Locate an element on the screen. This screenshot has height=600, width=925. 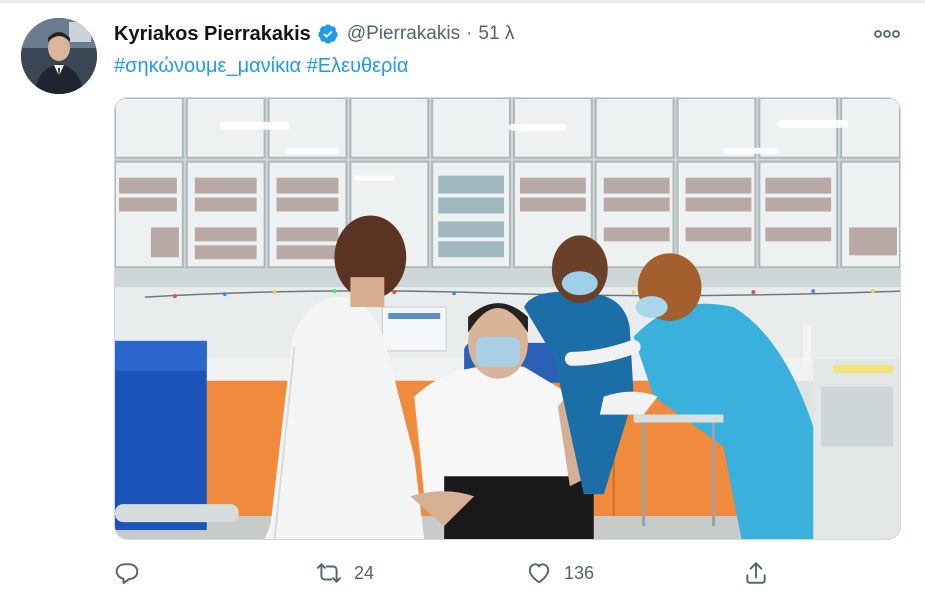
share-button is located at coordinates (756, 573).